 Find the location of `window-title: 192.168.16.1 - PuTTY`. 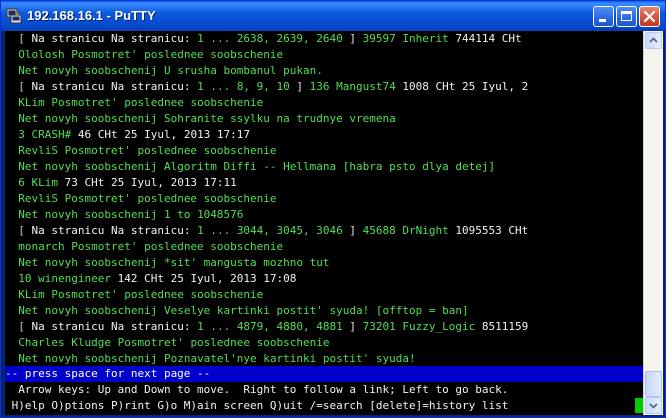

window-title: 192.168.16.1 - PuTTY is located at coordinates (91, 15).